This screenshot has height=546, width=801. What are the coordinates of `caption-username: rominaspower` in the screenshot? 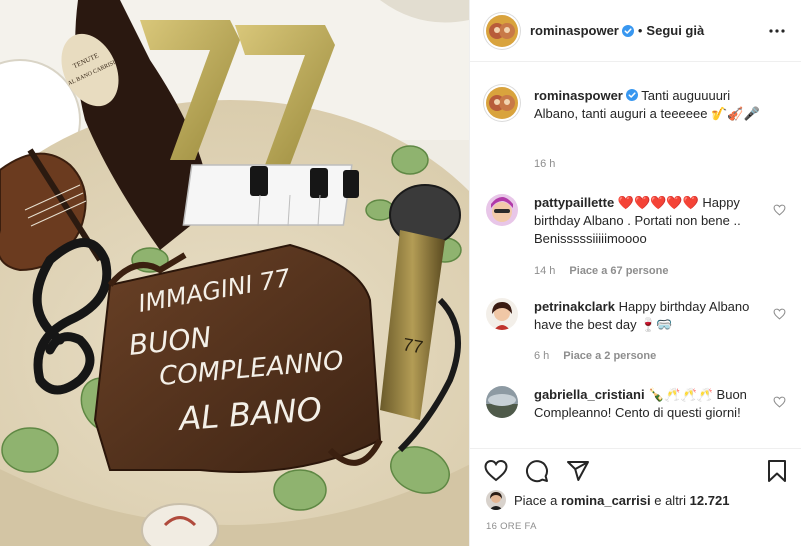 It's located at (578, 95).